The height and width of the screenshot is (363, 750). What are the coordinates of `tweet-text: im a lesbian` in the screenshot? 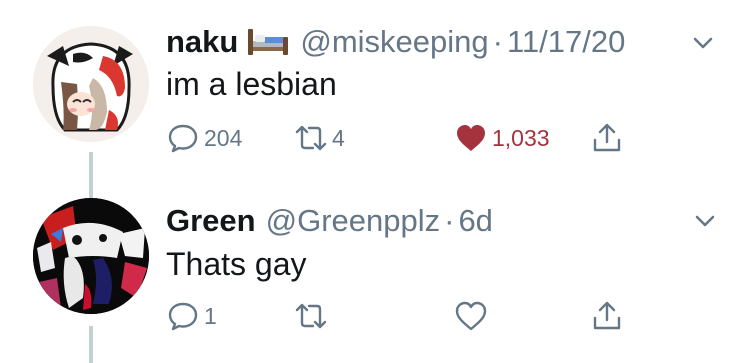 It's located at (251, 84).